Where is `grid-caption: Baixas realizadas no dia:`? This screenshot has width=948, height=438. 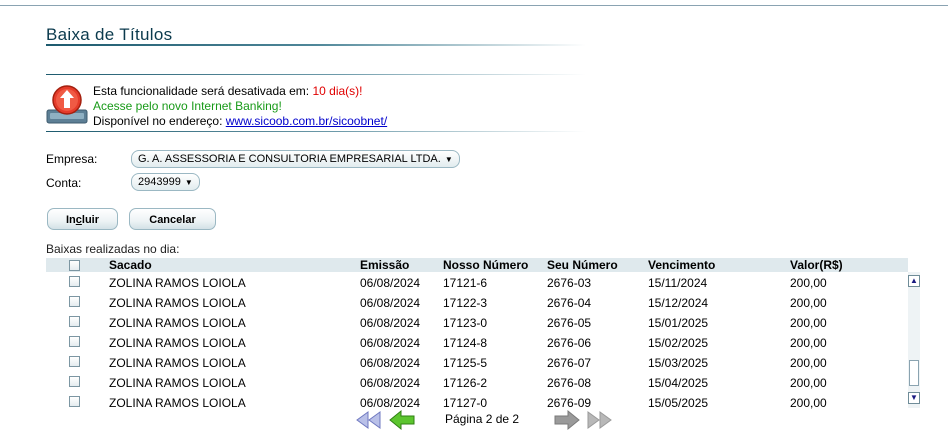
grid-caption: Baixas realizadas no dia: is located at coordinates (113, 249).